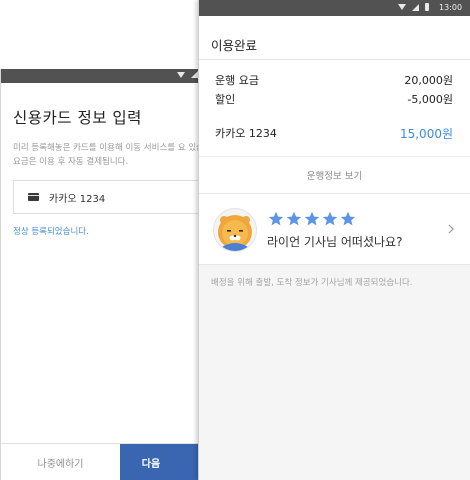  I want to click on fare-row: 운행 요금 20,000원, so click(334, 80).